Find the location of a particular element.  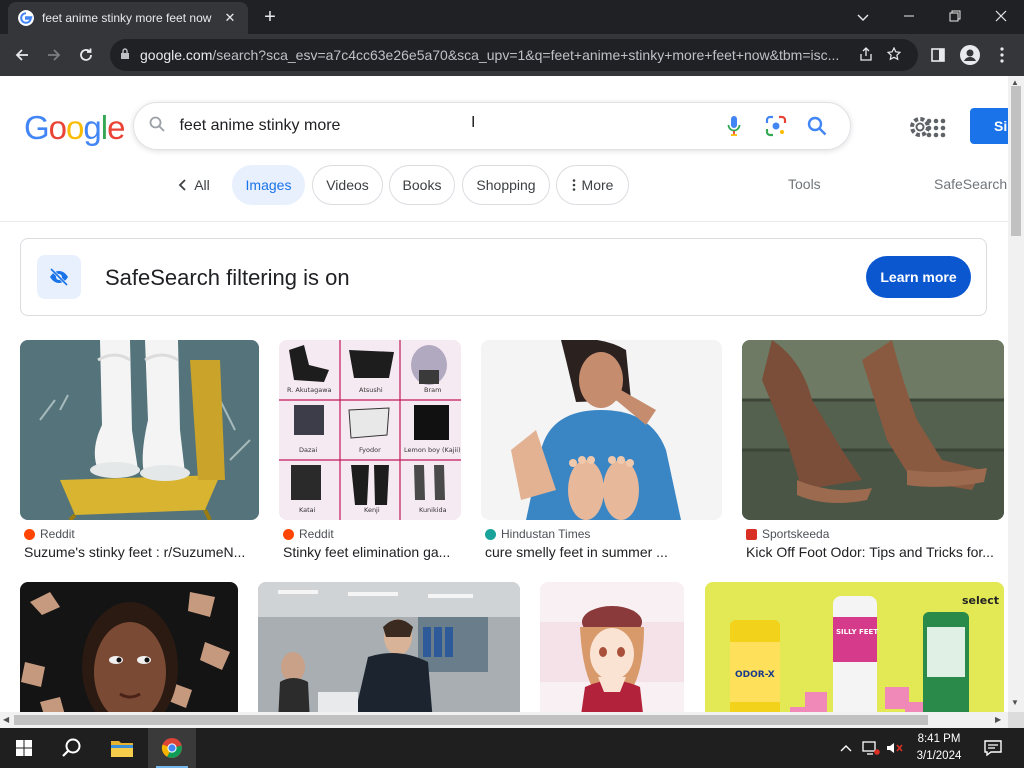

clock-time: 8:41 PM is located at coordinates (939, 739).